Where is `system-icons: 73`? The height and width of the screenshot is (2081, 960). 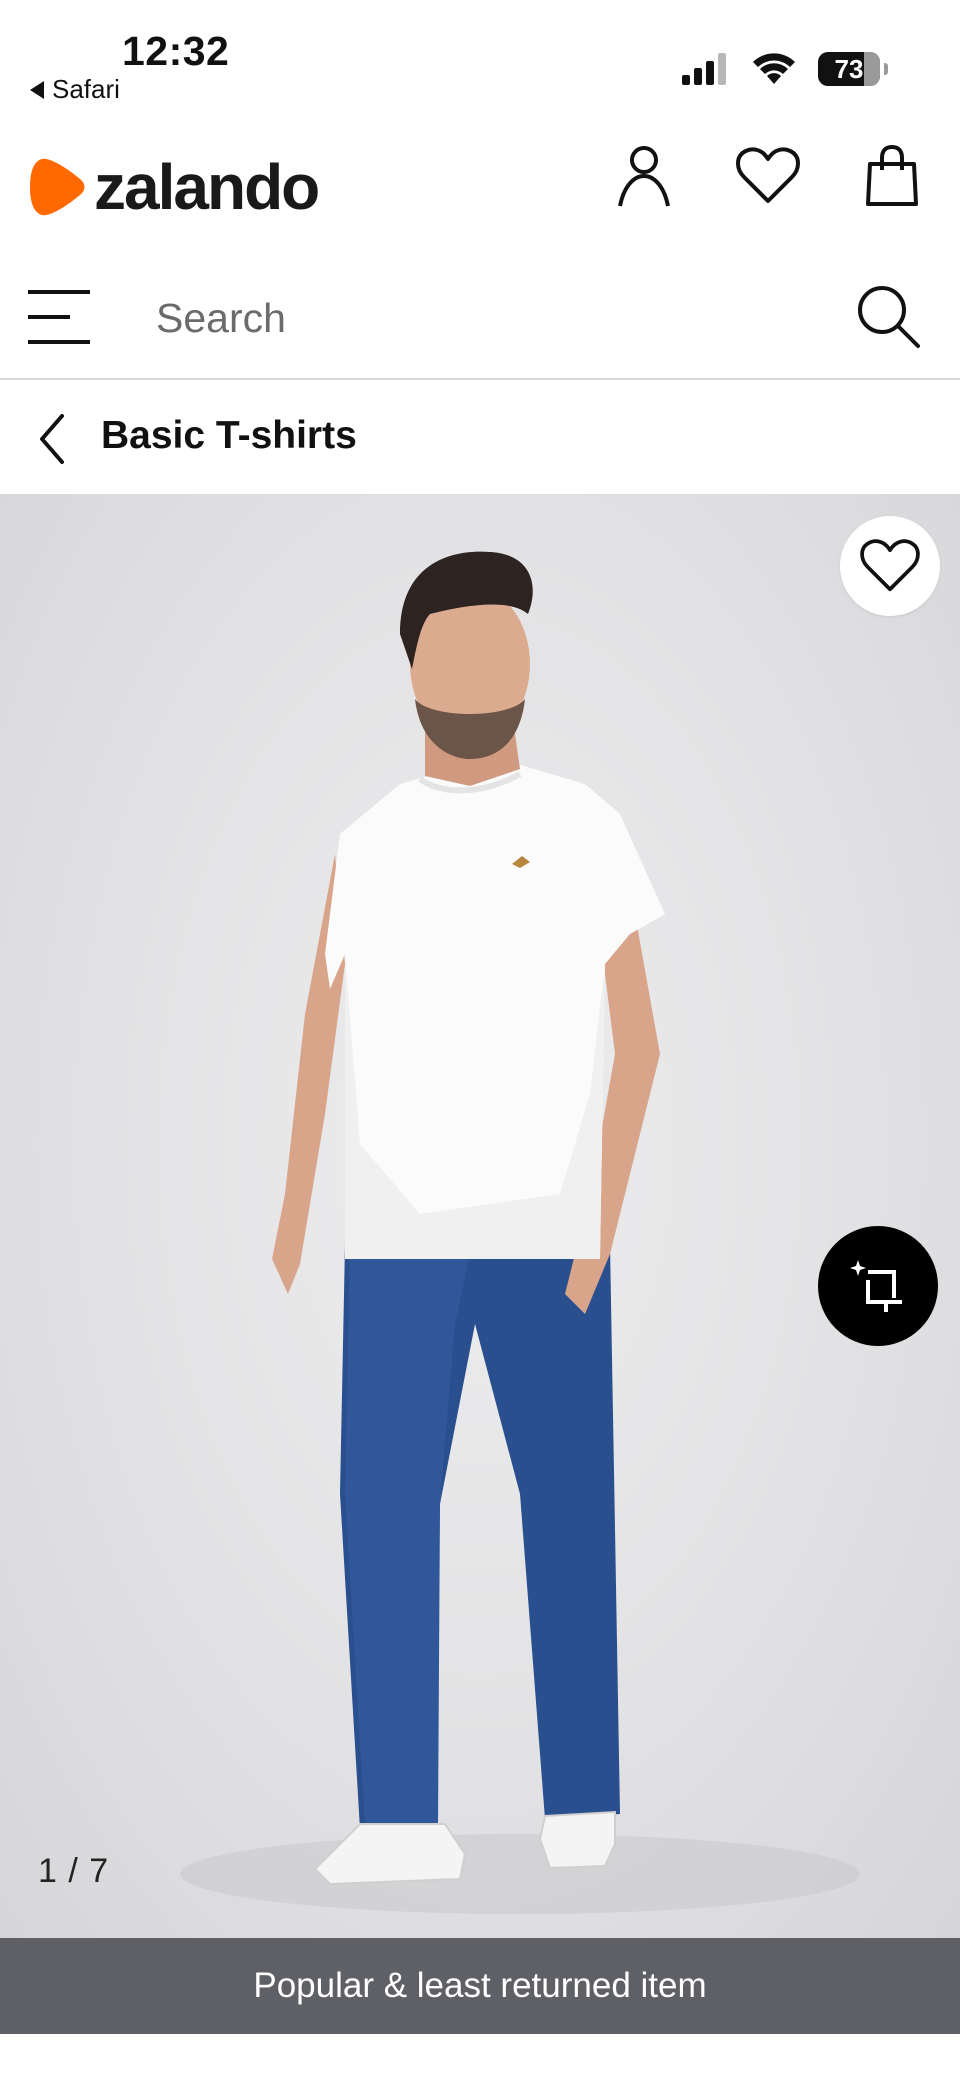
system-icons: 73 is located at coordinates (785, 69).